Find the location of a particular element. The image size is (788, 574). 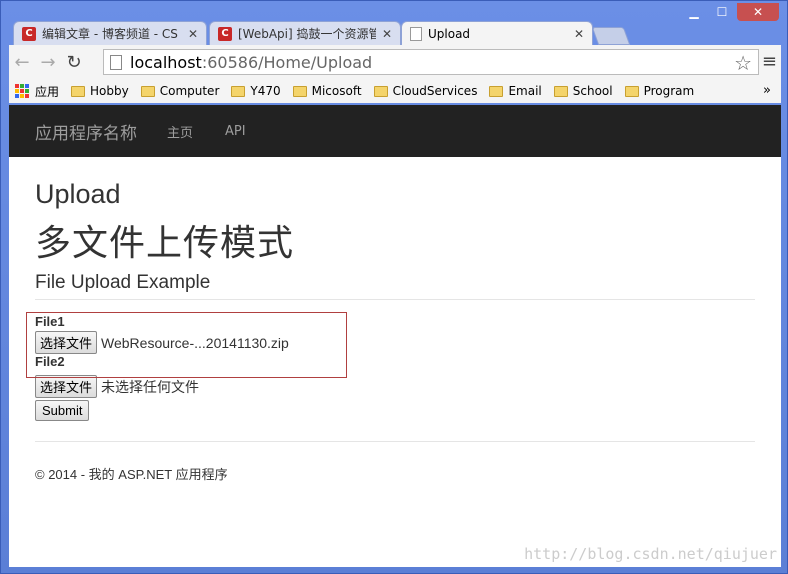

tab-csdn-edit: C 编辑文章 - 博客频道 - CS ✕ is located at coordinates (110, 33).